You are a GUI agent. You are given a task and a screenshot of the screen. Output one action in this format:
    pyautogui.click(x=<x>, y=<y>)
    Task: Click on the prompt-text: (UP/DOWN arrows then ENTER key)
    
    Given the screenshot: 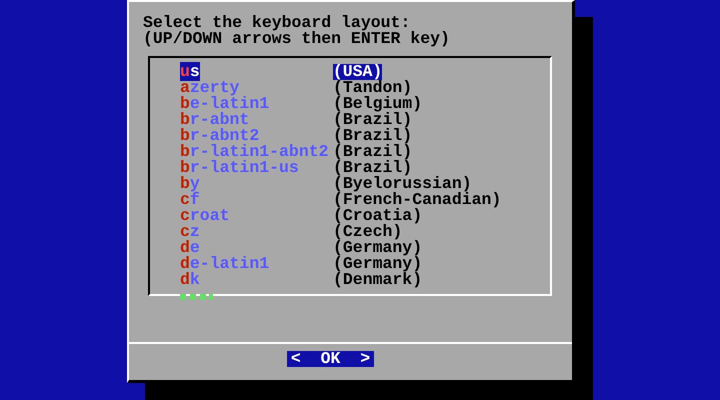 What is the action you would take?
    pyautogui.click(x=297, y=39)
    